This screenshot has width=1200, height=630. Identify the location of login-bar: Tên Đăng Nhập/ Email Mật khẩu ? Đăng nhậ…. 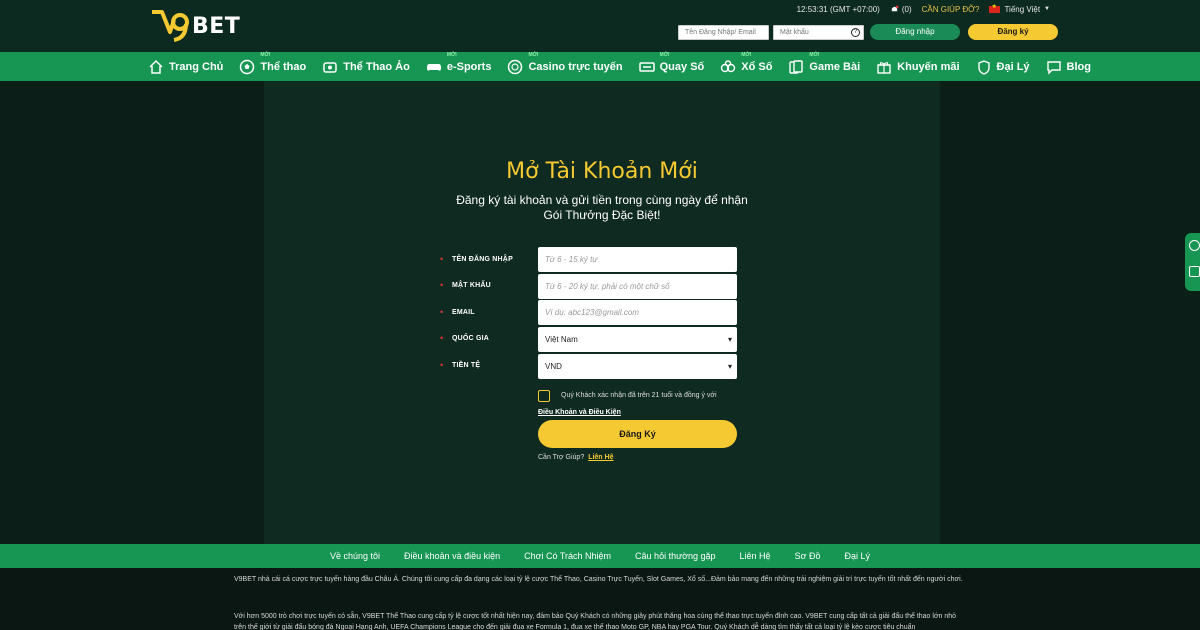
(868, 32).